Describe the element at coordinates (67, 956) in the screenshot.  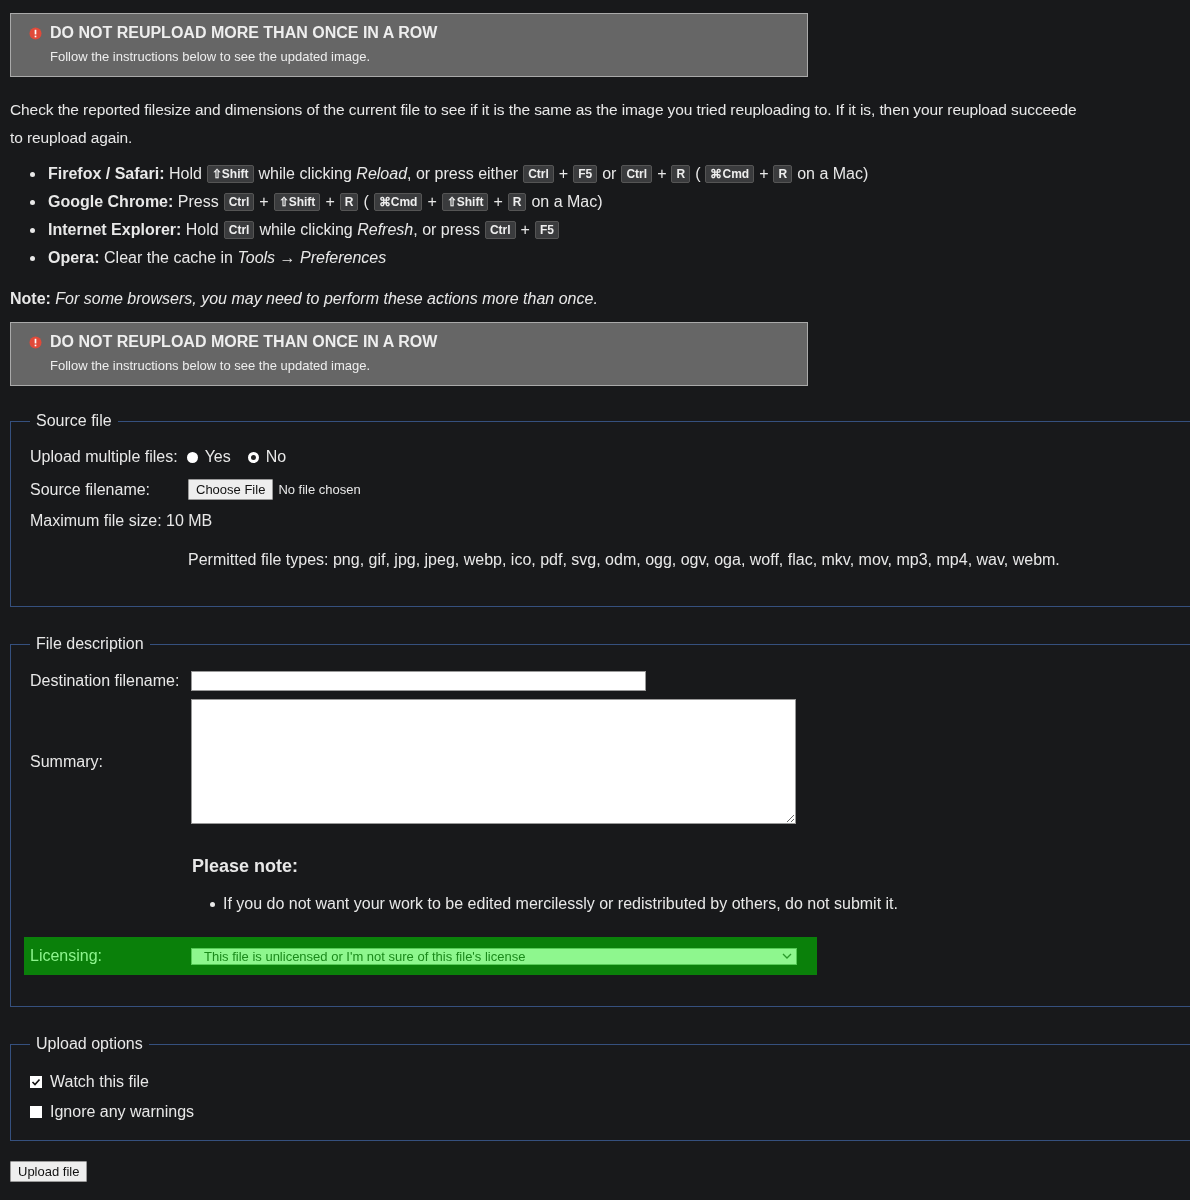
I see `field-label: Licensing:` at that location.